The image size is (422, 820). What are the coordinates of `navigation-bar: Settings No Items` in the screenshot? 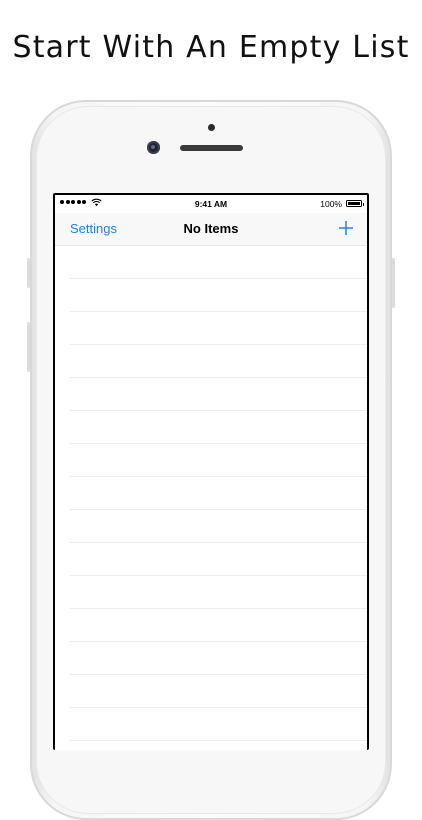 It's located at (211, 229).